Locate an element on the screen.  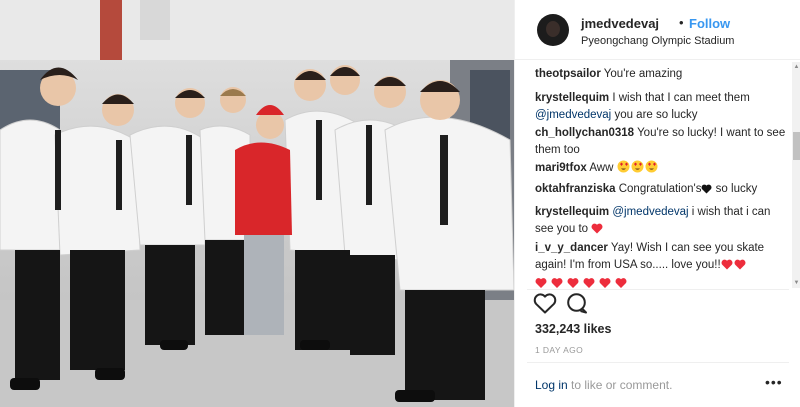
comment-text: you are so lucky is located at coordinates (654, 115).